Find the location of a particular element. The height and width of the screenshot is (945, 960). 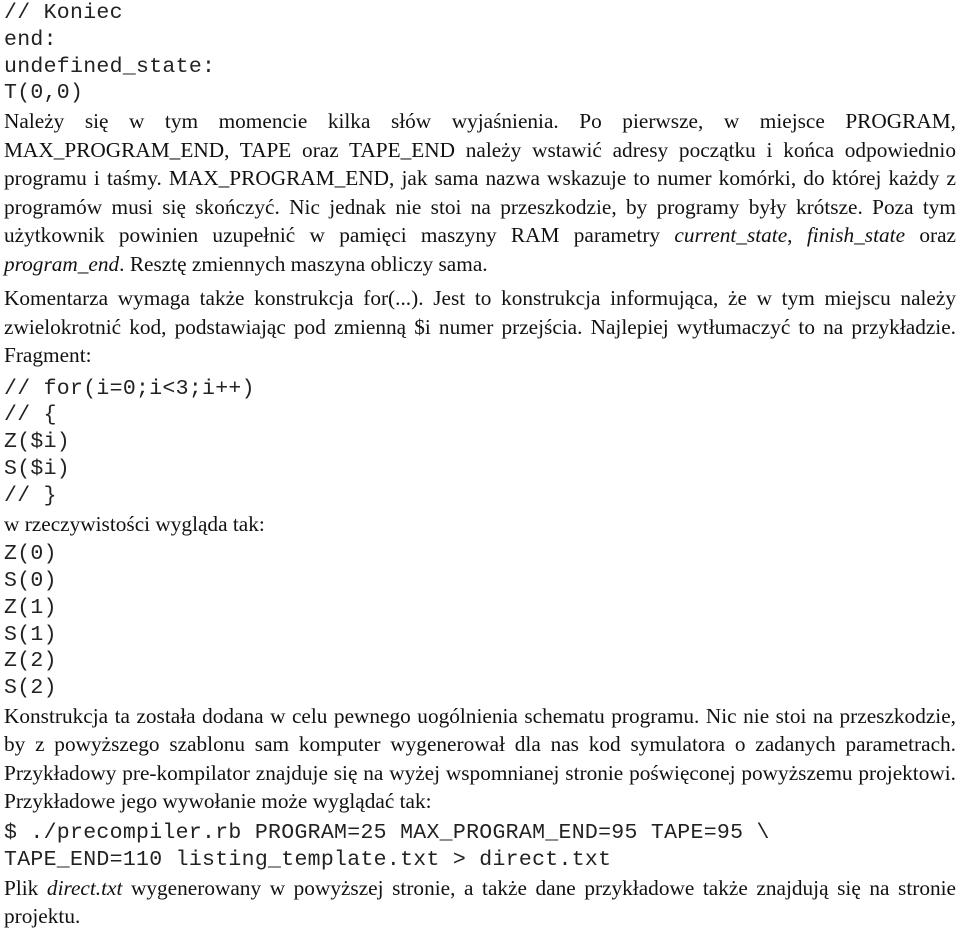

code-line: S($i) is located at coordinates (37, 469).